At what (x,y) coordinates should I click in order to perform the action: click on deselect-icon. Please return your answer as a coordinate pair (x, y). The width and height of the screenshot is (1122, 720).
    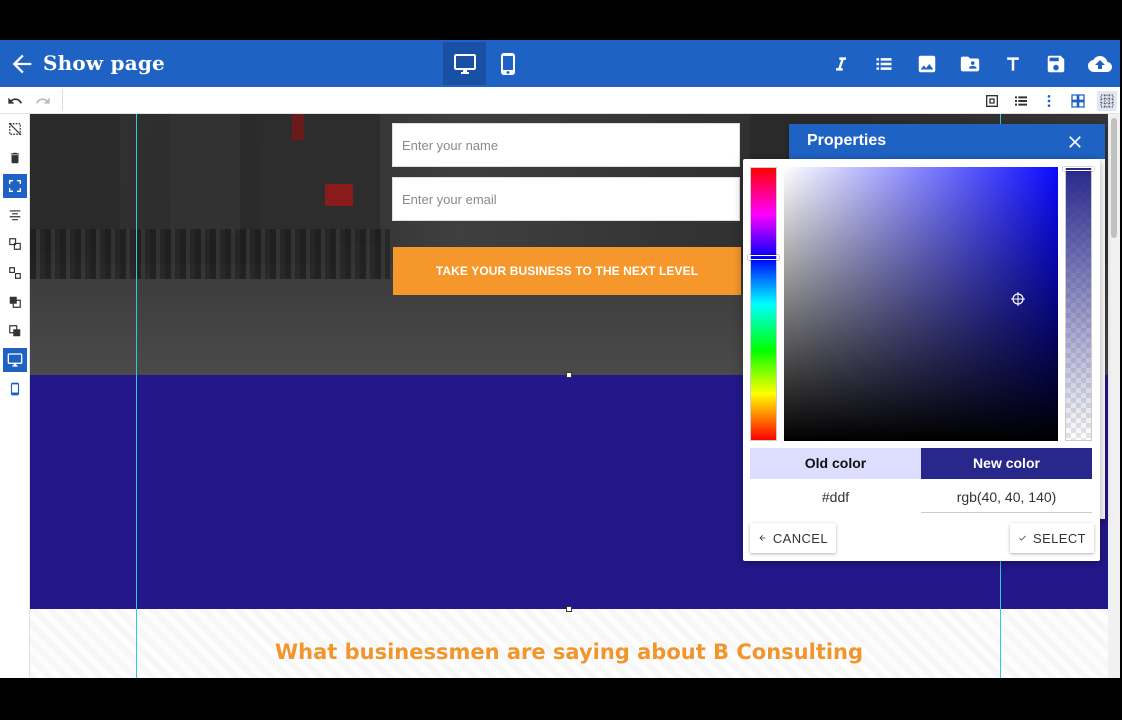
    Looking at the image, I should click on (15, 129).